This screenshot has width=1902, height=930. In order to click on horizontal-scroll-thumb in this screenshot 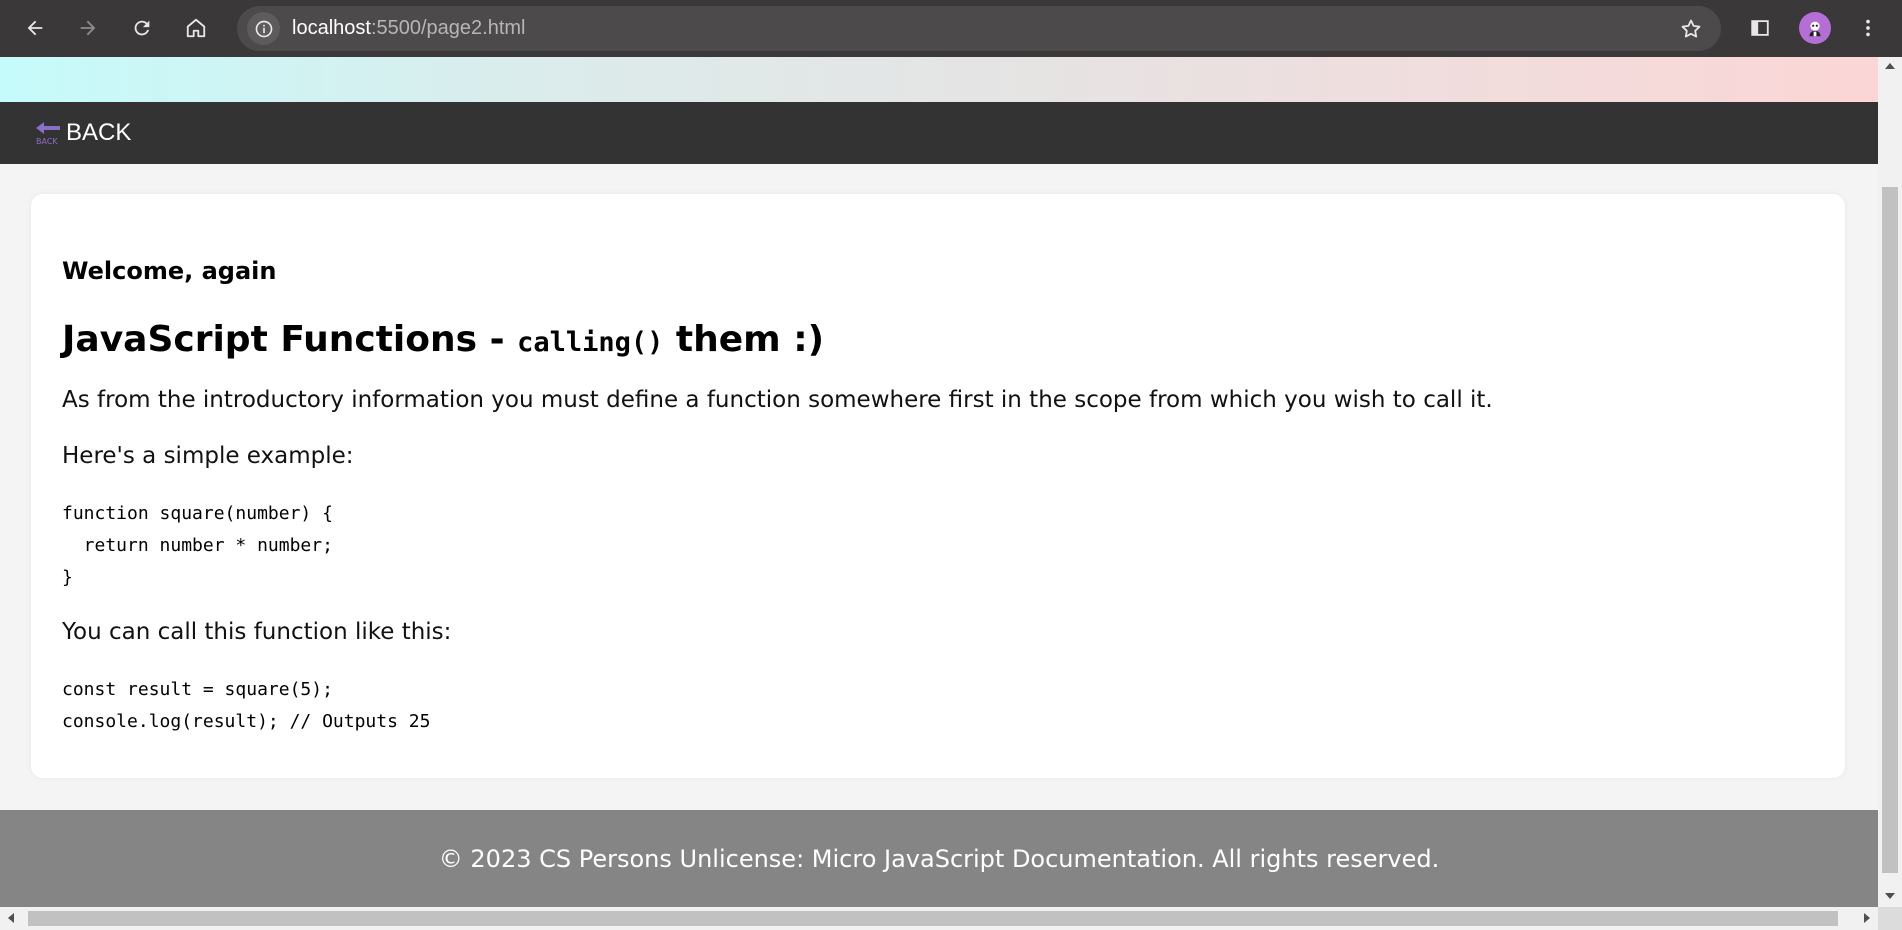, I will do `click(933, 918)`.